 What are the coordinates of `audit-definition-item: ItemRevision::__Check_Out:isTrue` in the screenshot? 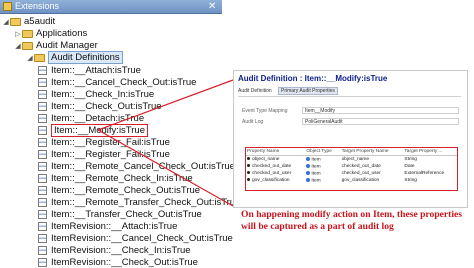 It's located at (118, 262).